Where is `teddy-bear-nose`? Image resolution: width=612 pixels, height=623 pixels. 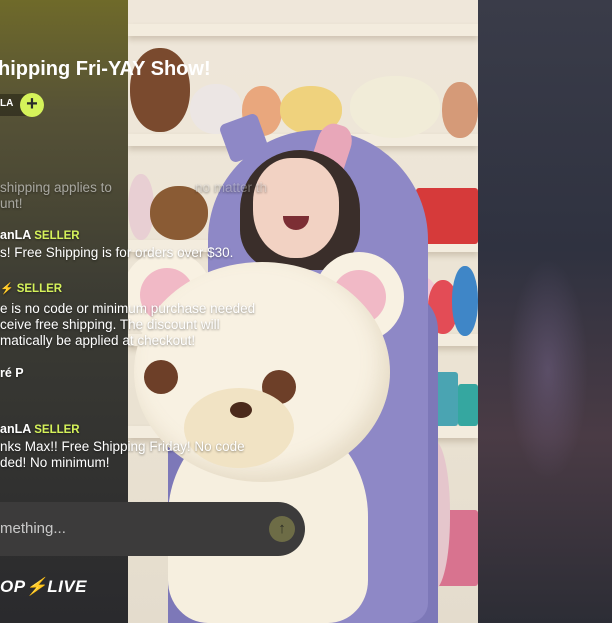 teddy-bear-nose is located at coordinates (241, 410).